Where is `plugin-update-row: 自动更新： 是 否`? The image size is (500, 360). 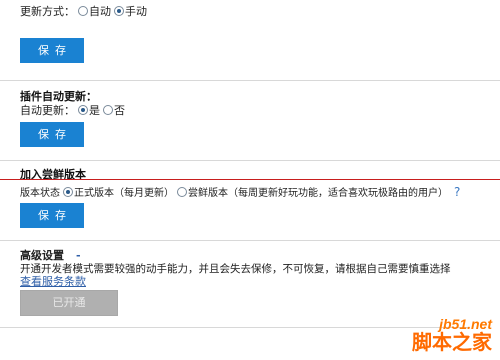
plugin-update-row: 自动更新： 是 否 is located at coordinates (72, 110).